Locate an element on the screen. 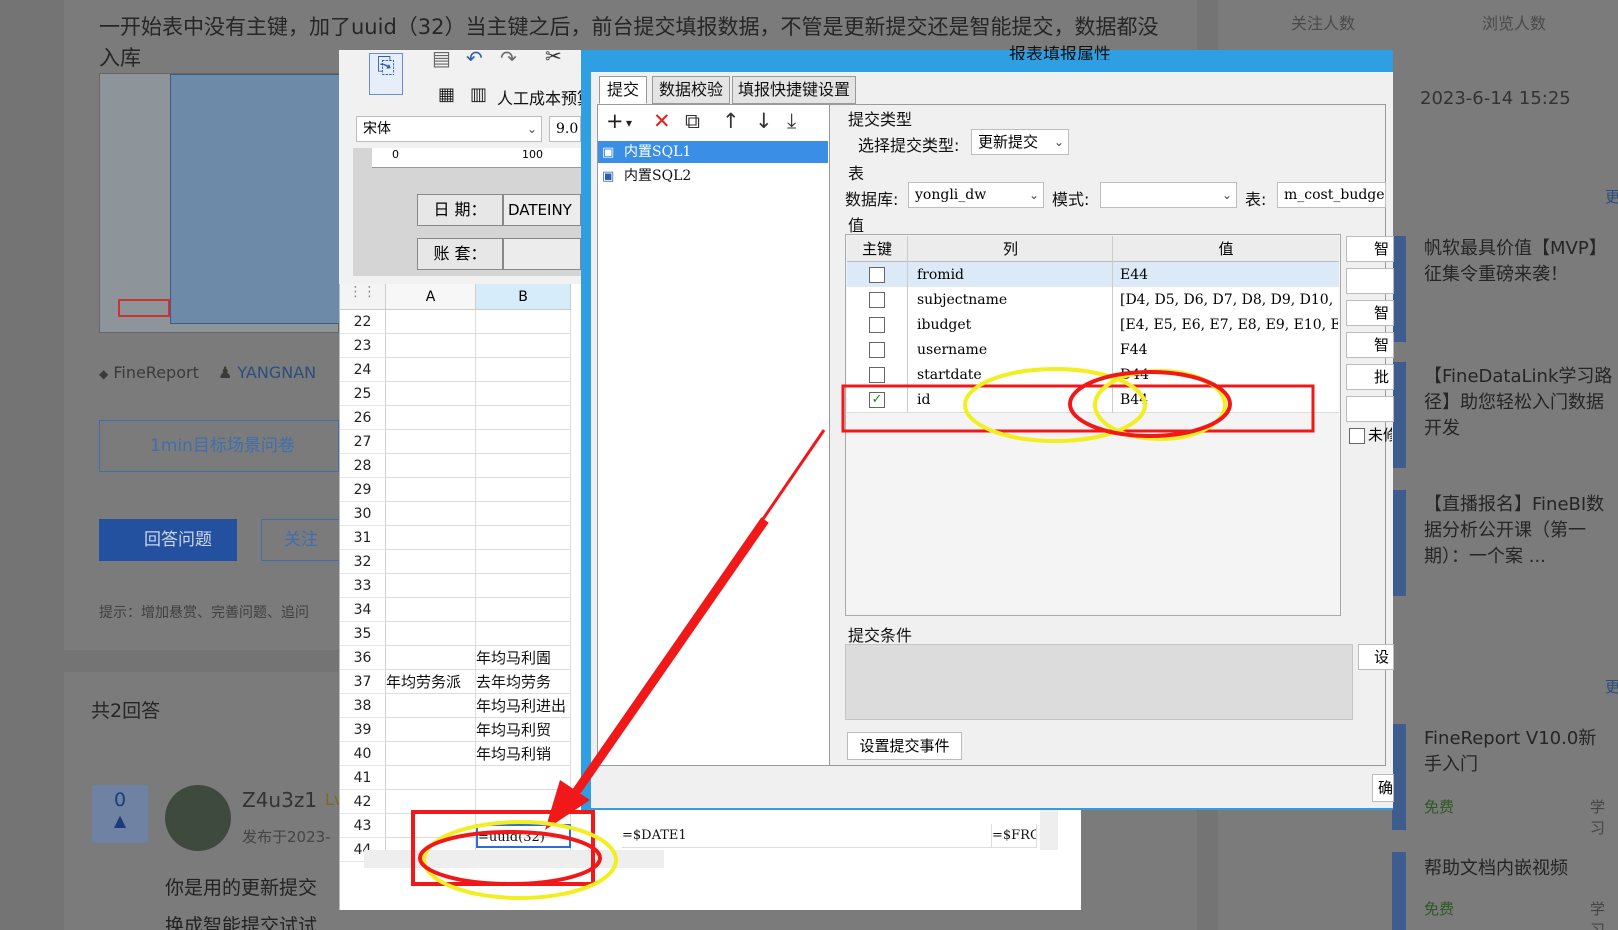 The width and height of the screenshot is (1618, 930). database-select: yongli_dw ⌄ is located at coordinates (976, 195).